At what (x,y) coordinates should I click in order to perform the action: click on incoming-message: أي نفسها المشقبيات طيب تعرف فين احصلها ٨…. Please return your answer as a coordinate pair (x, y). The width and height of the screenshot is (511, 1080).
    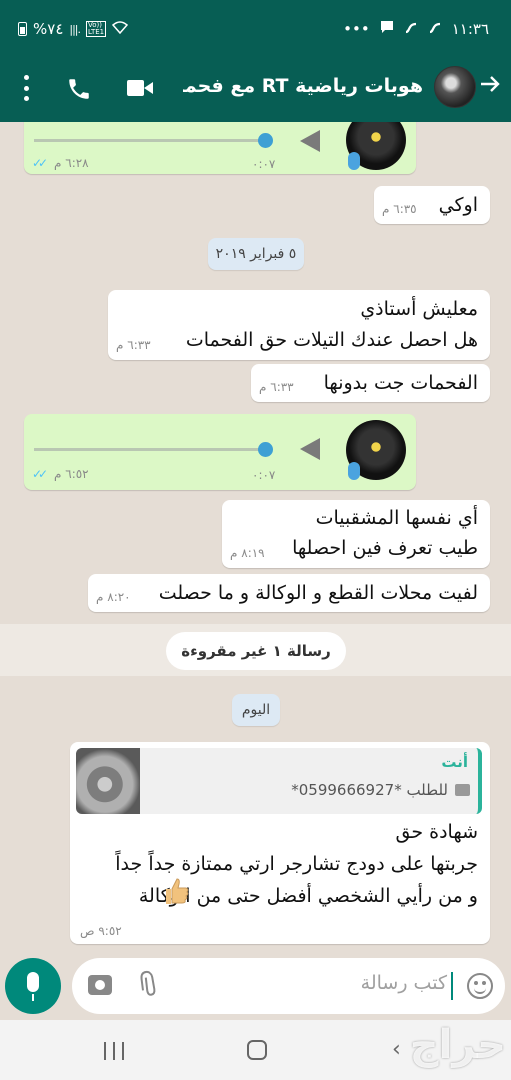
    Looking at the image, I should click on (356, 534).